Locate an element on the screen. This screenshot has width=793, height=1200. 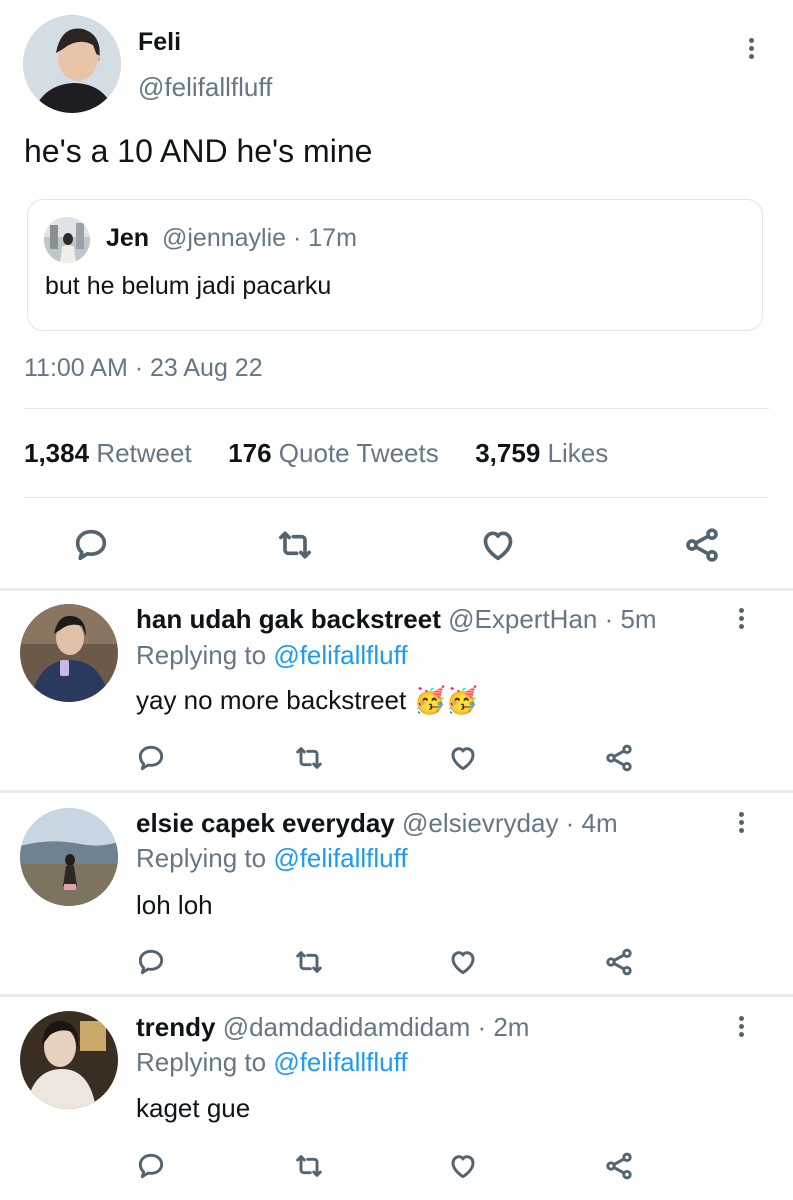
retweets-stat: 1,384 Retweet is located at coordinates (111, 453).